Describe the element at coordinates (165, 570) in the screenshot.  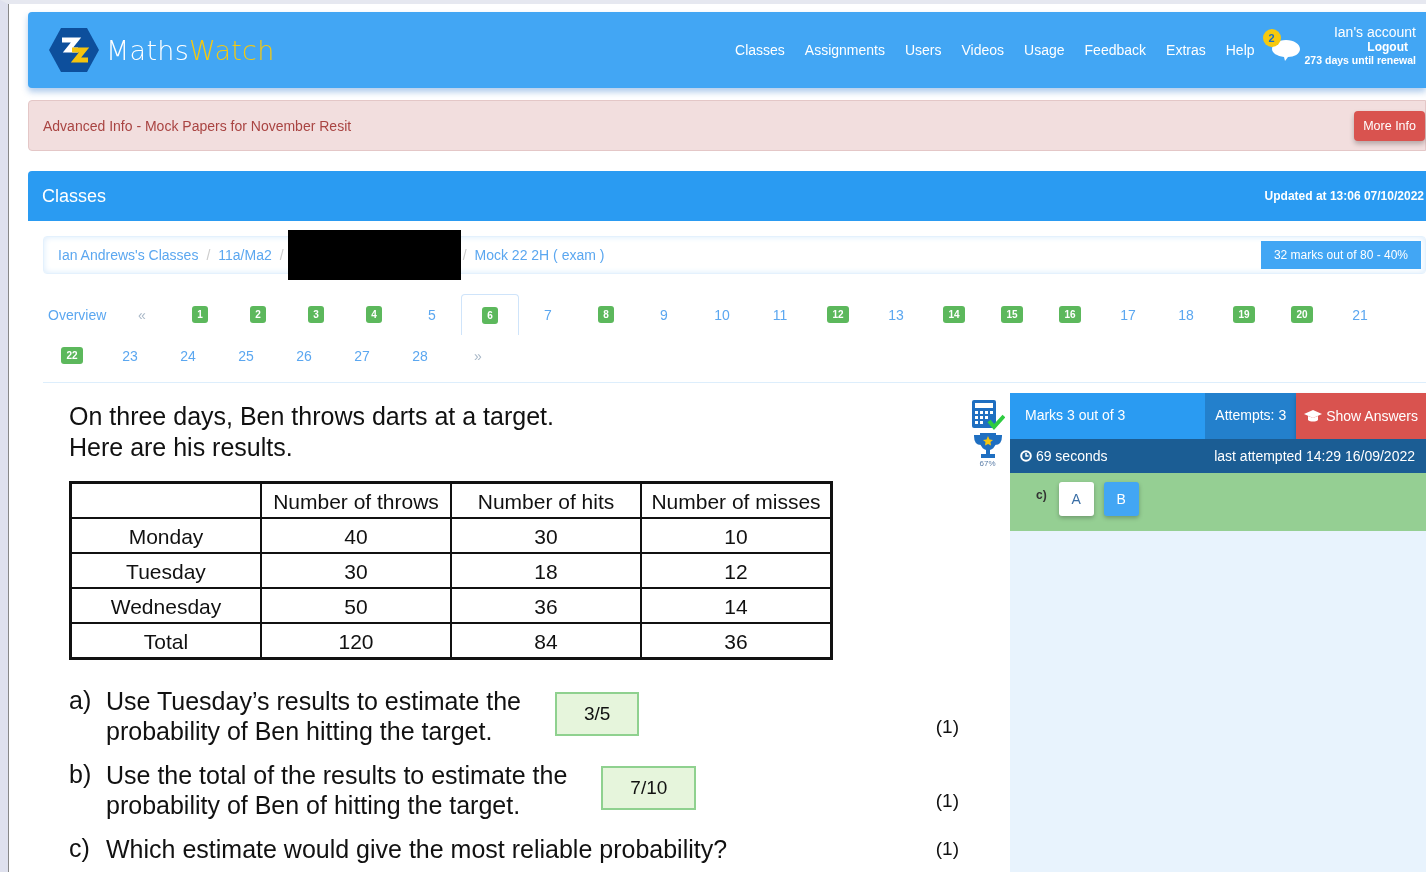
I see `row-label: Tuesday` at that location.